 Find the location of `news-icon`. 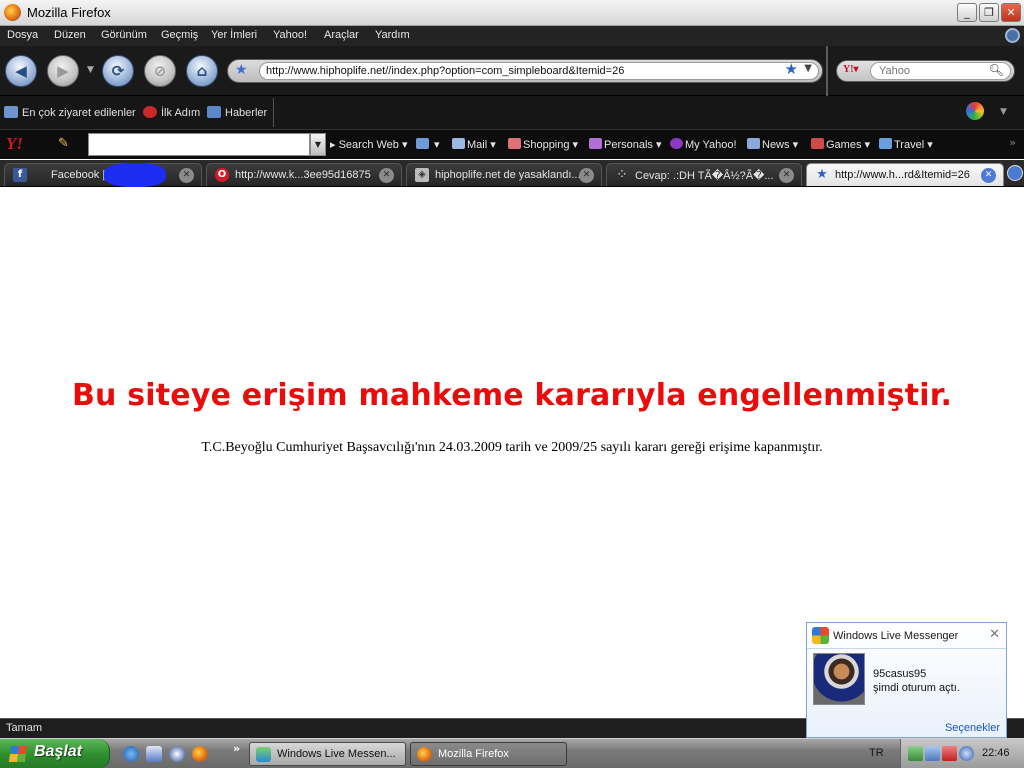

news-icon is located at coordinates (753, 143).